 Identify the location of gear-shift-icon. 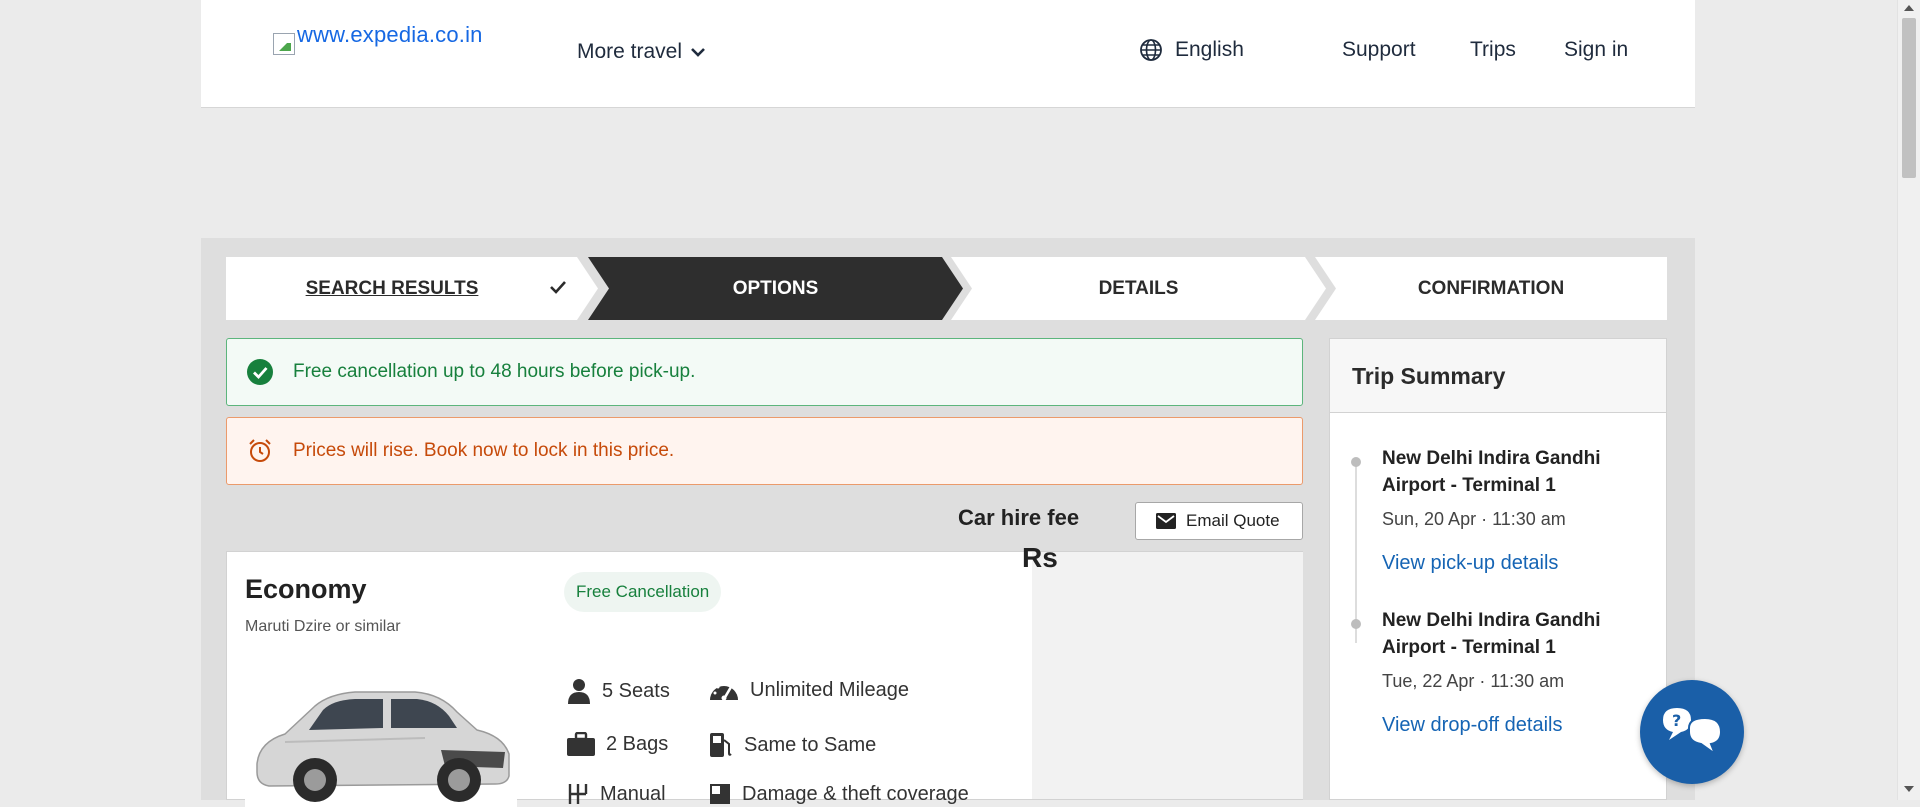
(578, 794).